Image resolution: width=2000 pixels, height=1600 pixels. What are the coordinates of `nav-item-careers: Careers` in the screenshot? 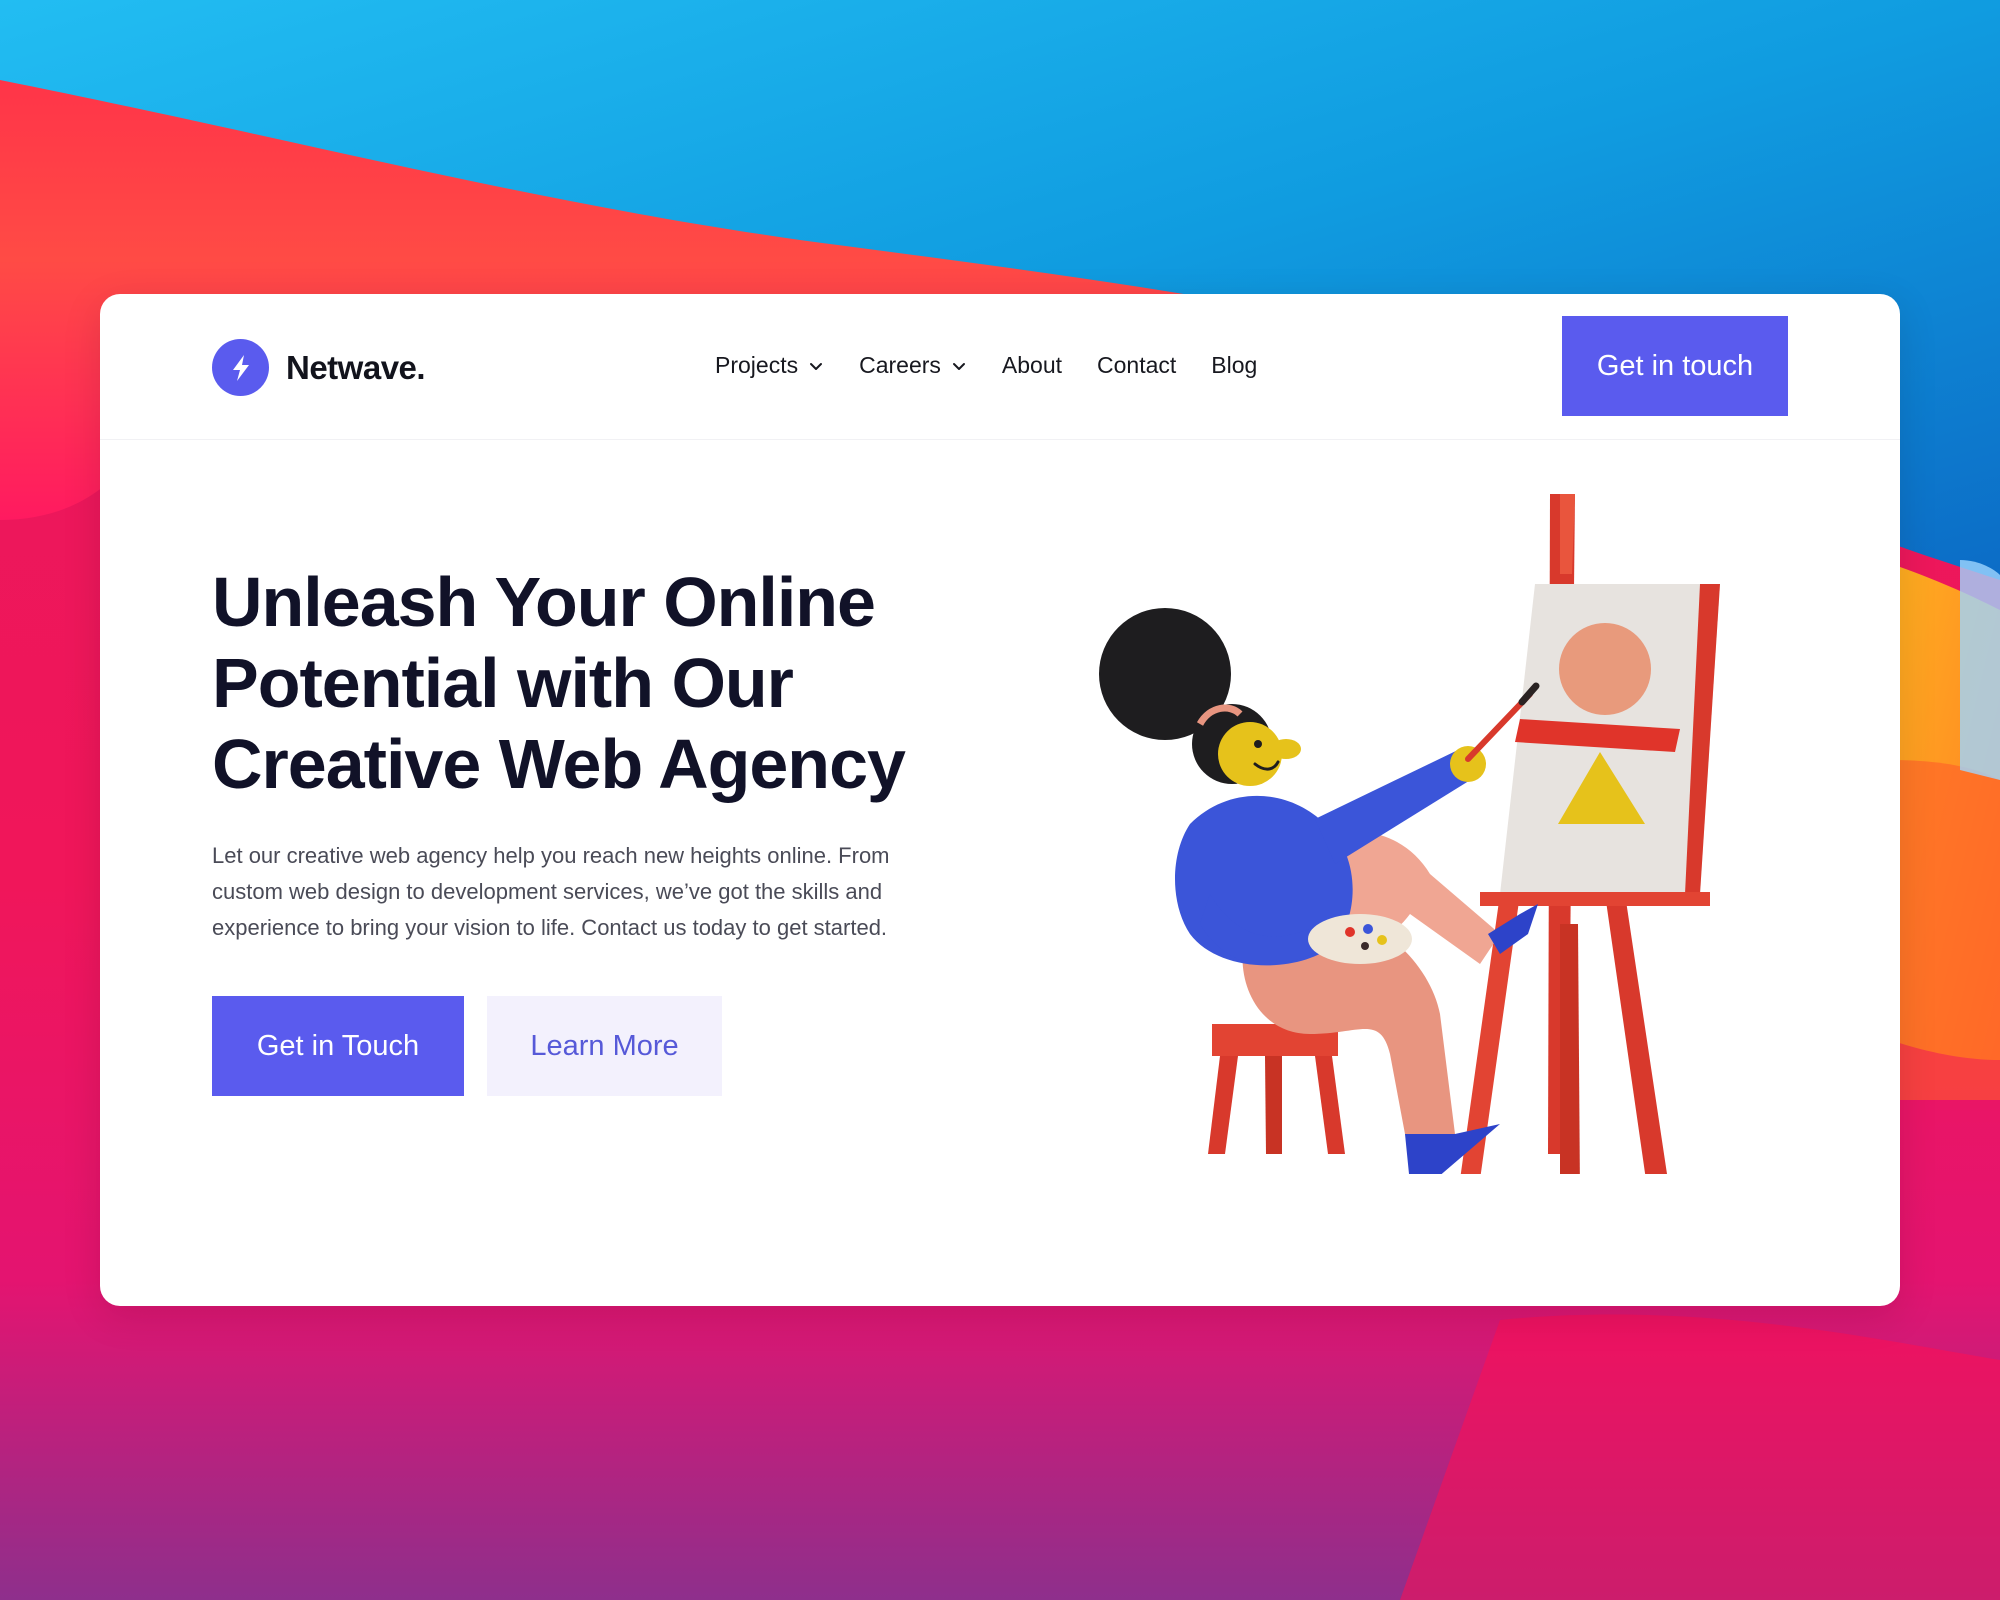 It's located at (913, 365).